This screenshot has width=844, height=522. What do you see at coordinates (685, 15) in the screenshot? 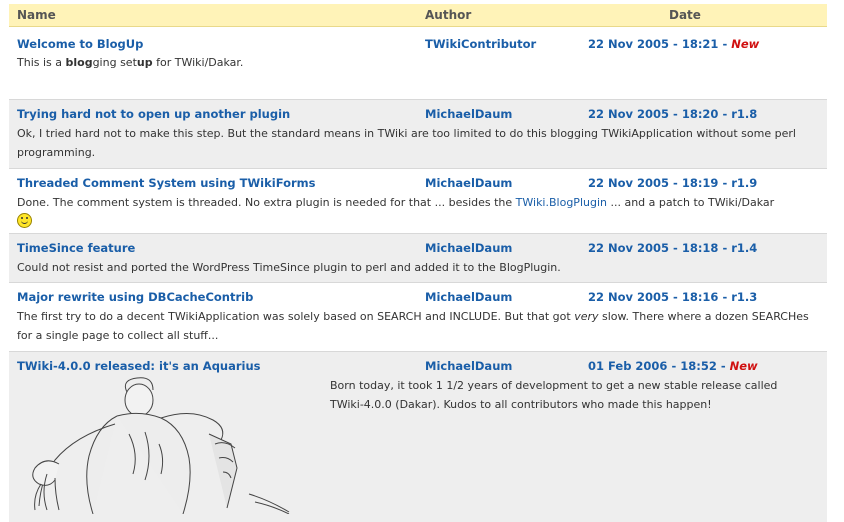
I see `column-header-date: Date` at bounding box center [685, 15].